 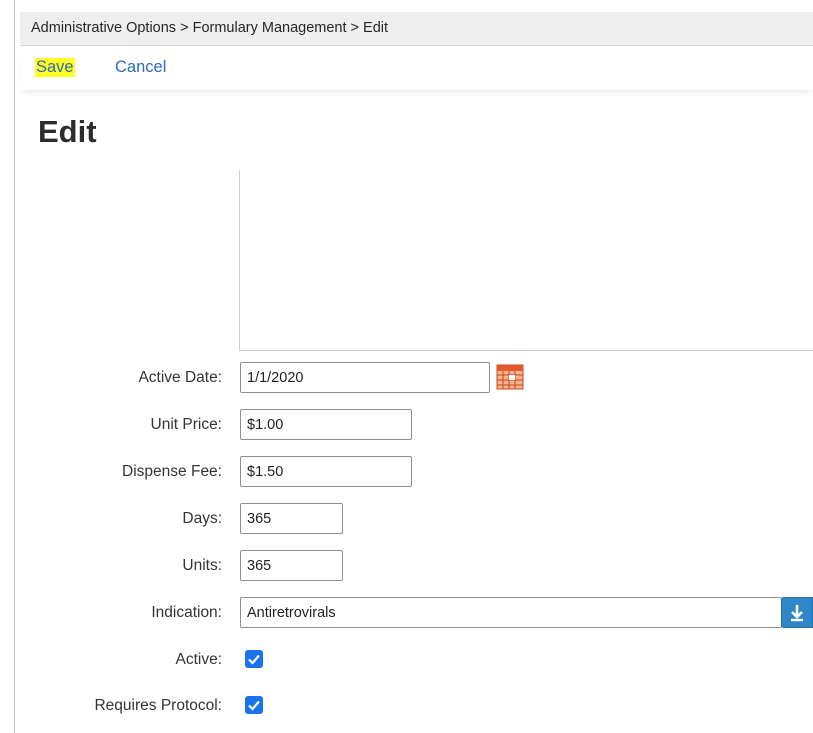 What do you see at coordinates (55, 67) in the screenshot?
I see `save-button: Save` at bounding box center [55, 67].